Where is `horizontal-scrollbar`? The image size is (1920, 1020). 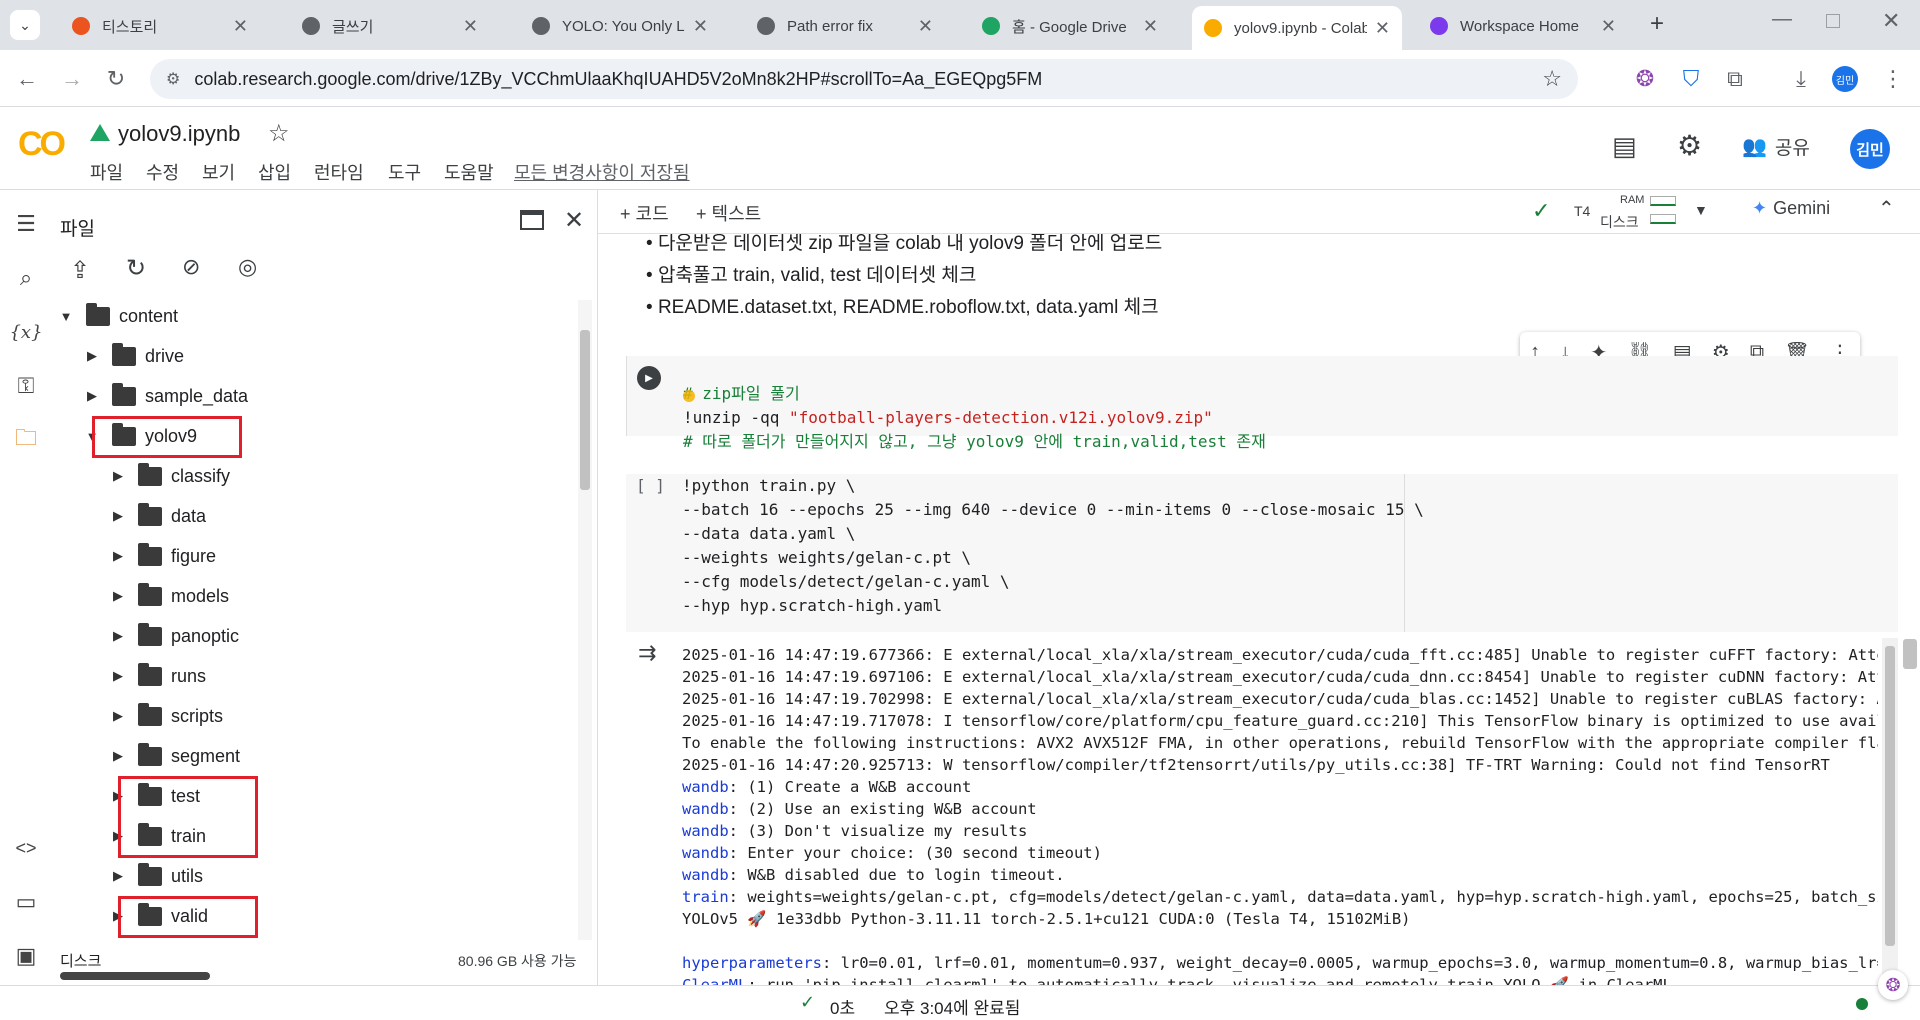
horizontal-scrollbar is located at coordinates (135, 976).